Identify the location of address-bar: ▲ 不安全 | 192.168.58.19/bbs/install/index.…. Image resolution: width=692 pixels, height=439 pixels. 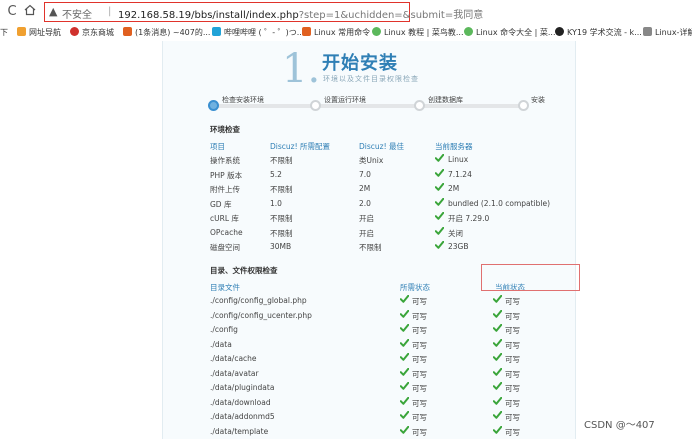
(263, 12).